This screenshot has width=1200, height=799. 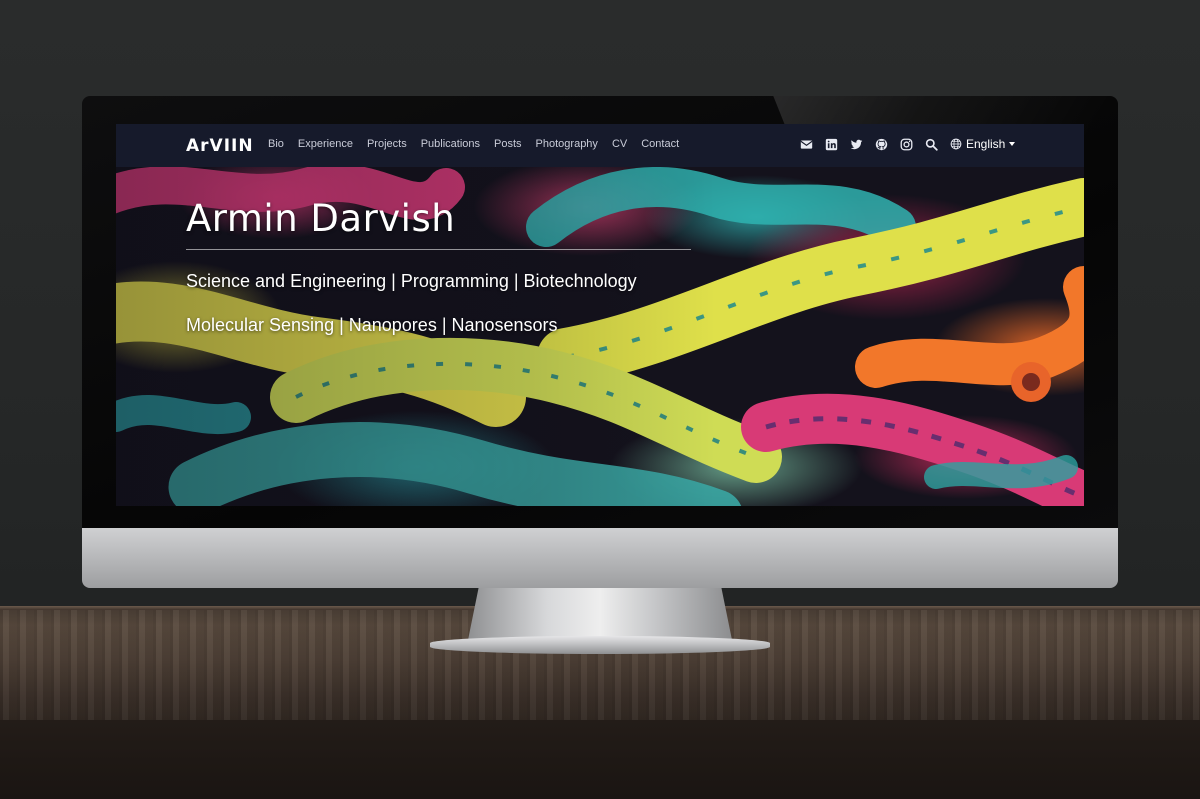 What do you see at coordinates (806, 144) in the screenshot?
I see `envelope-icon` at bounding box center [806, 144].